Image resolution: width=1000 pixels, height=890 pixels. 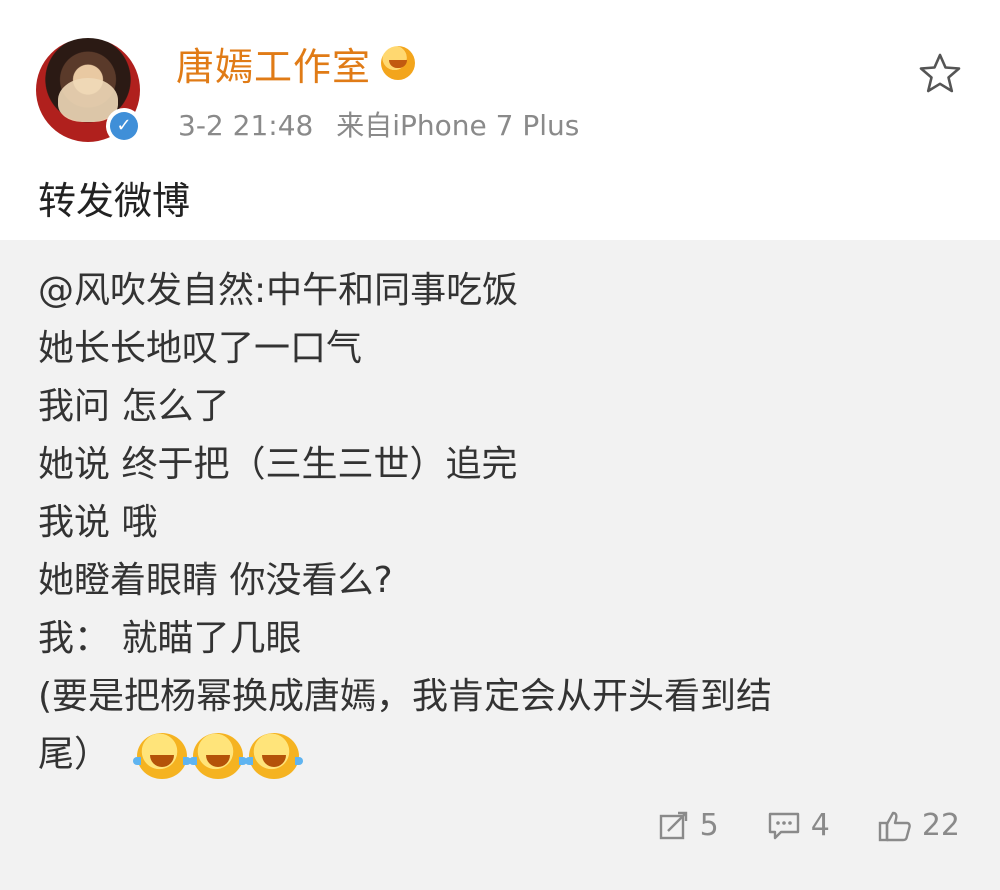 What do you see at coordinates (820, 825) in the screenshot?
I see `comment-count: 4` at bounding box center [820, 825].